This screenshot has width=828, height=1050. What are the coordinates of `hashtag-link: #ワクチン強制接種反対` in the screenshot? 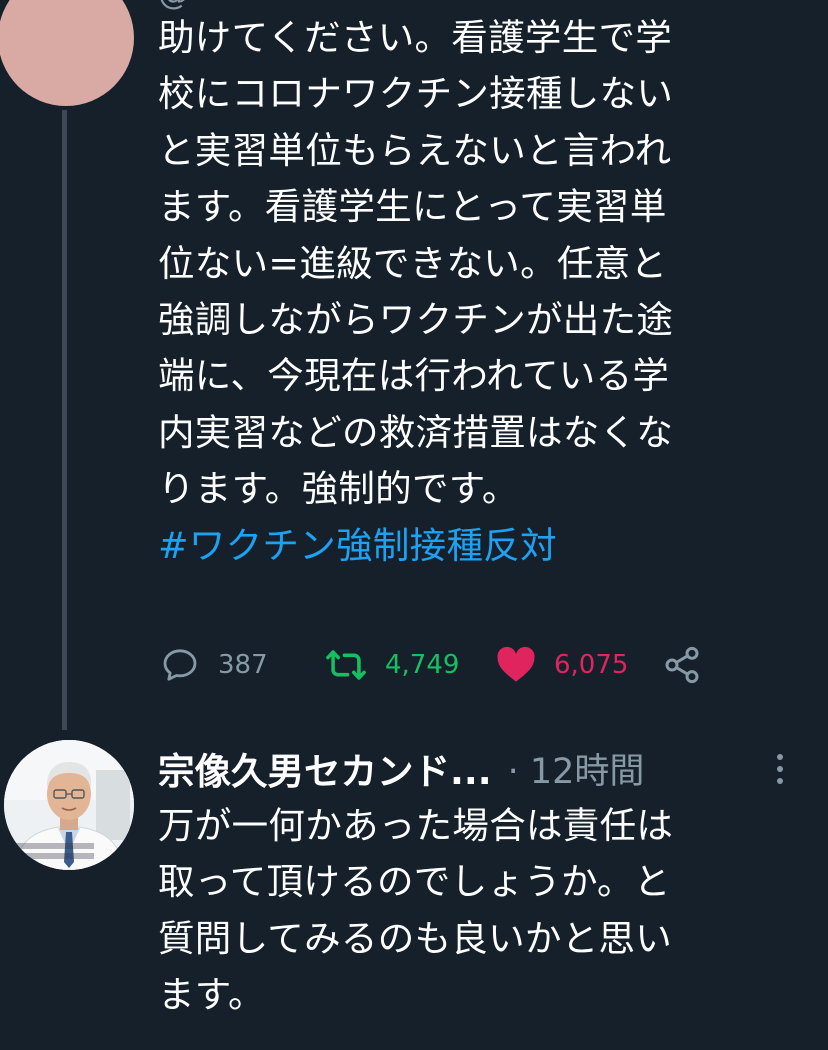 It's located at (483, 546).